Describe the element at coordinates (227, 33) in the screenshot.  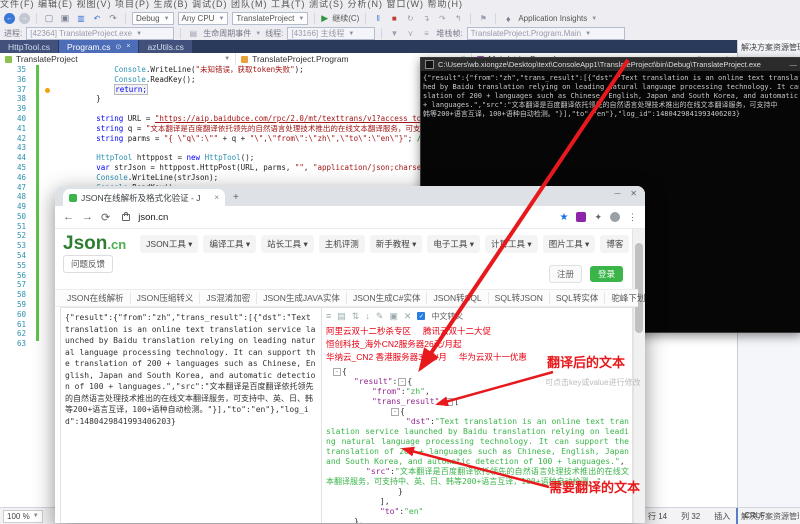
I see `lifecycle-events-button: 生命周期事件` at that location.